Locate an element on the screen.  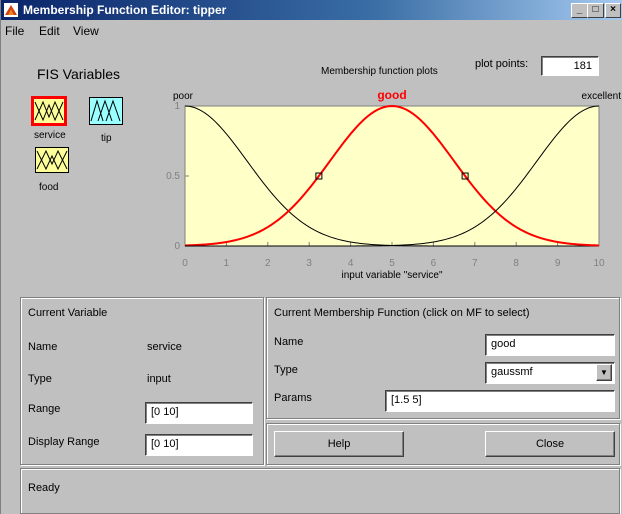
mf-label-poor: poor is located at coordinates (183, 96).